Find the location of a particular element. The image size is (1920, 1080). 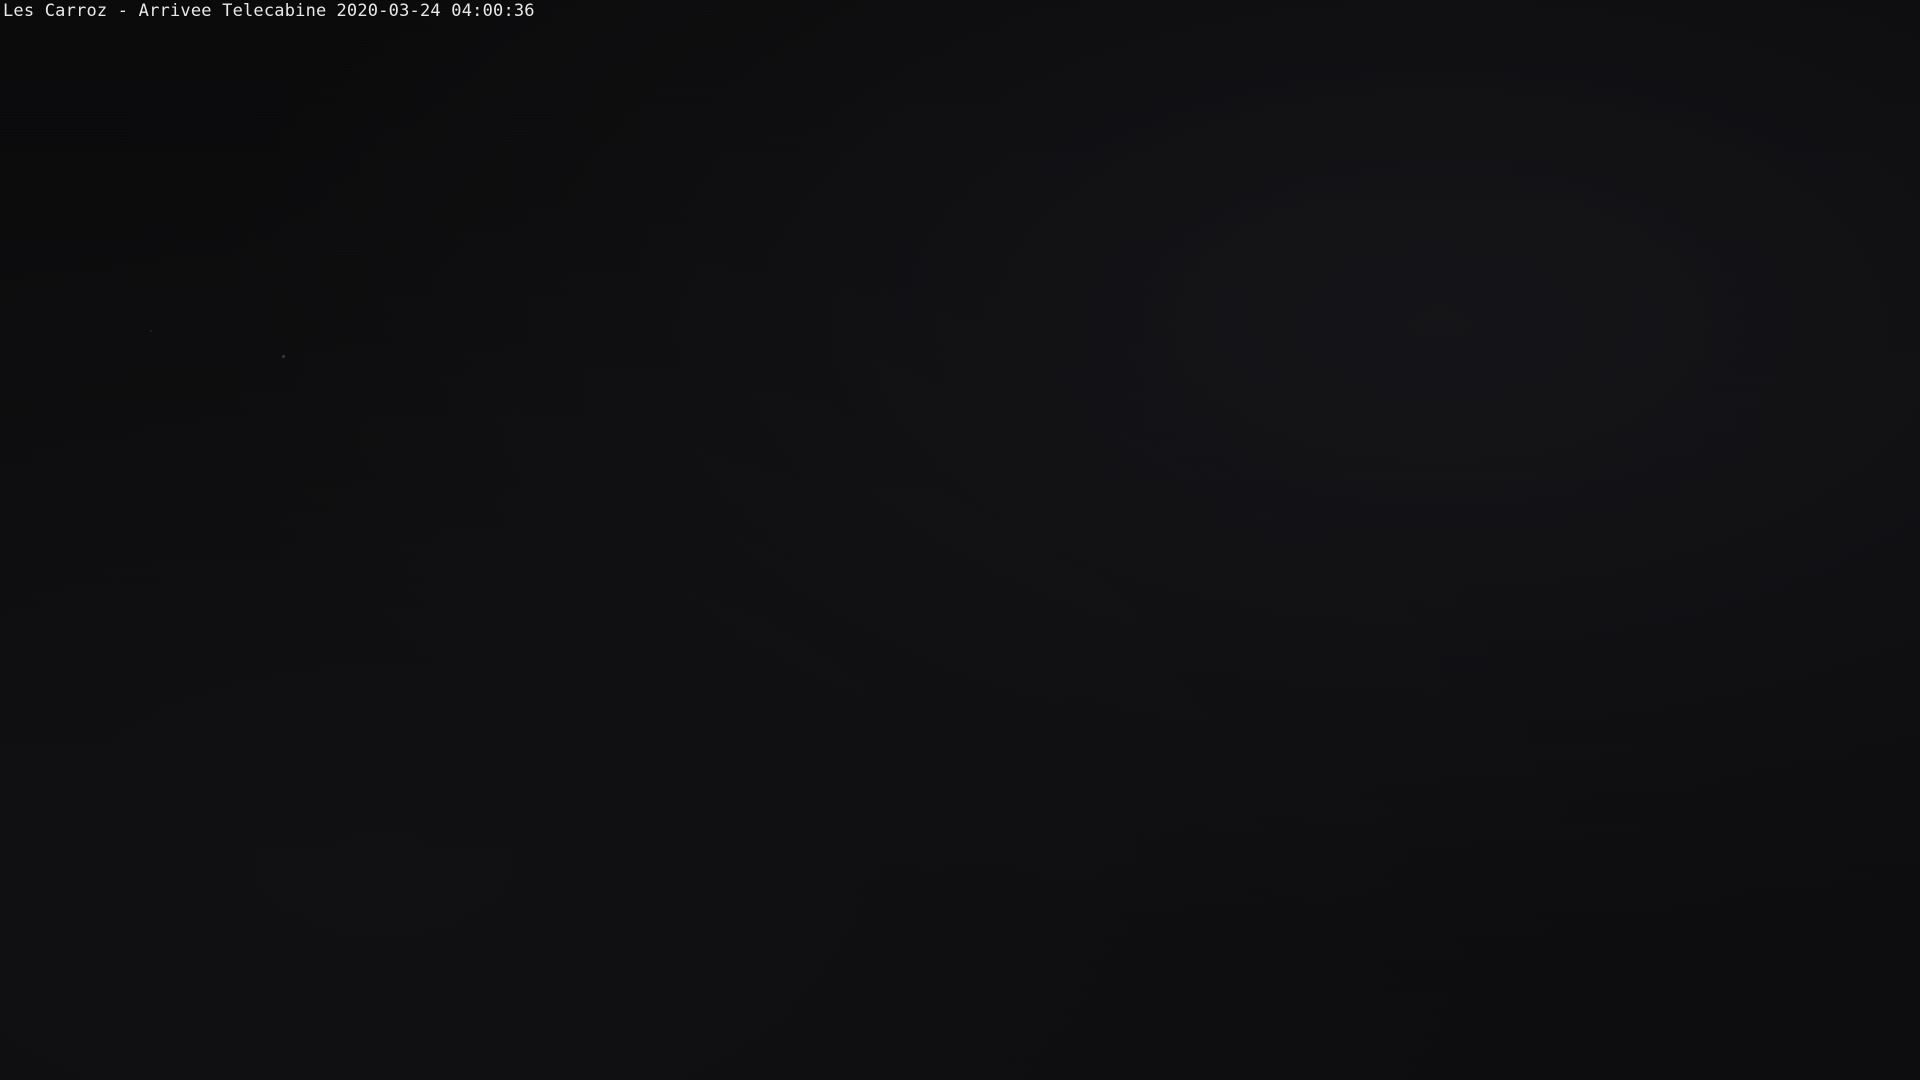

location-label: Les Carroz - Arrivee Telecabine is located at coordinates (165, 11).